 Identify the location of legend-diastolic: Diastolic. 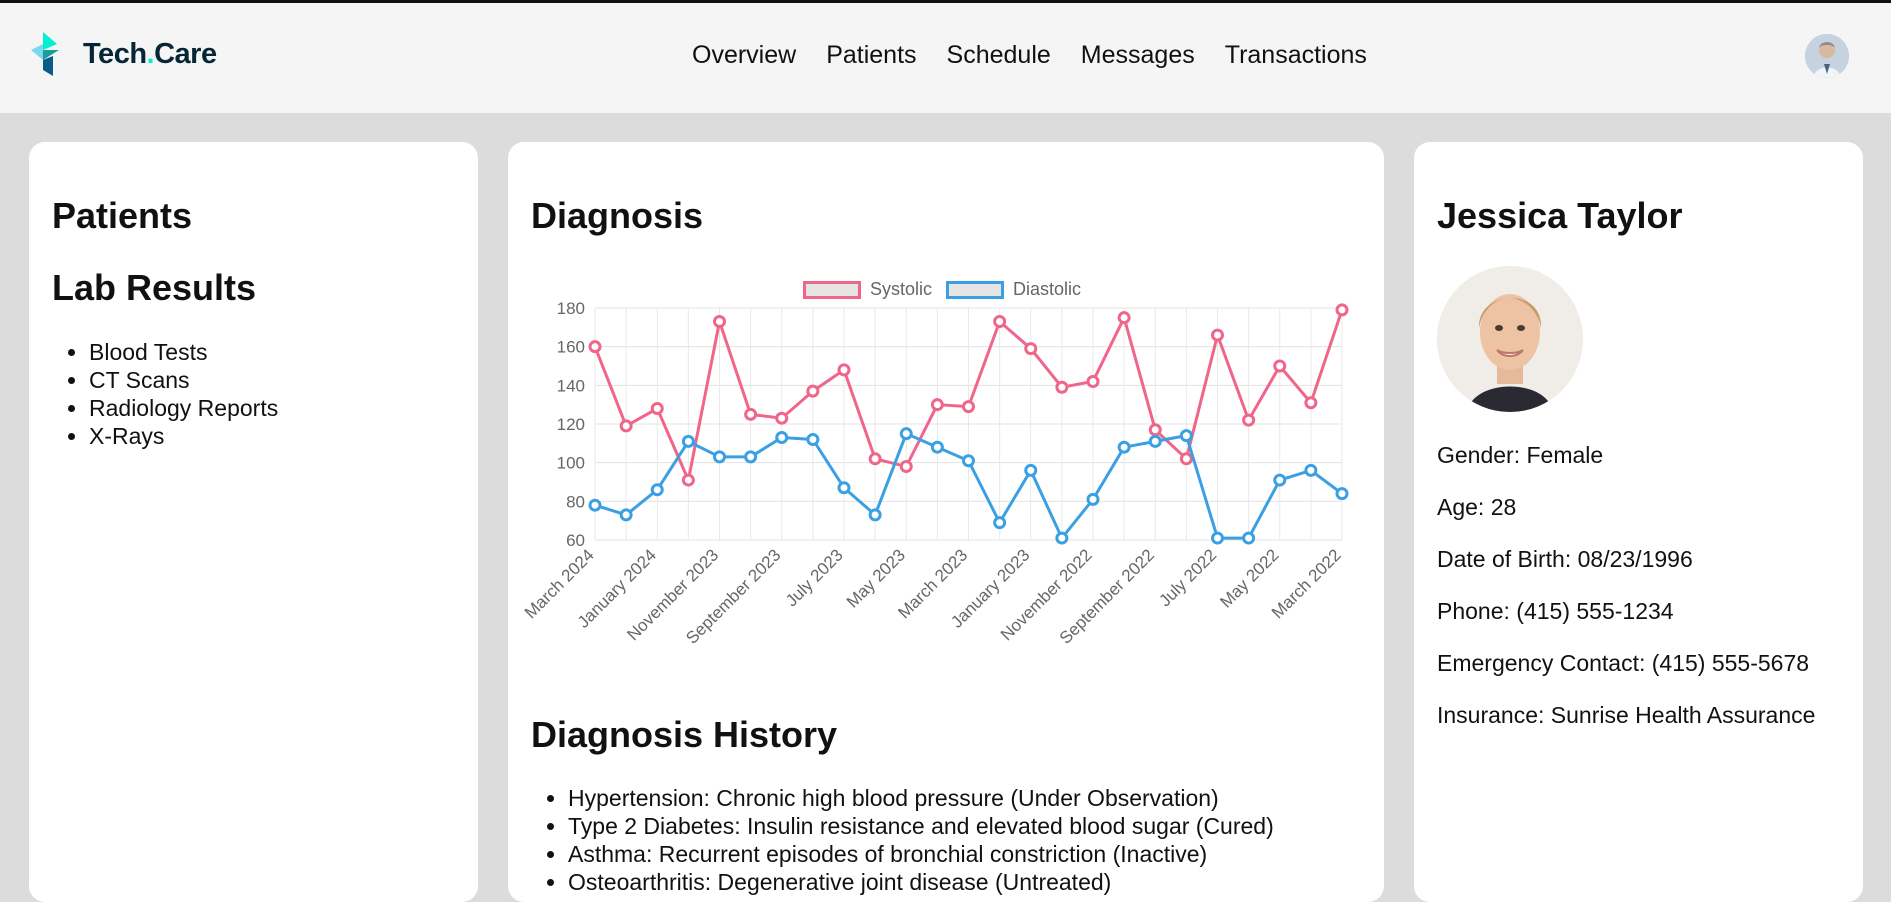
(1013, 289).